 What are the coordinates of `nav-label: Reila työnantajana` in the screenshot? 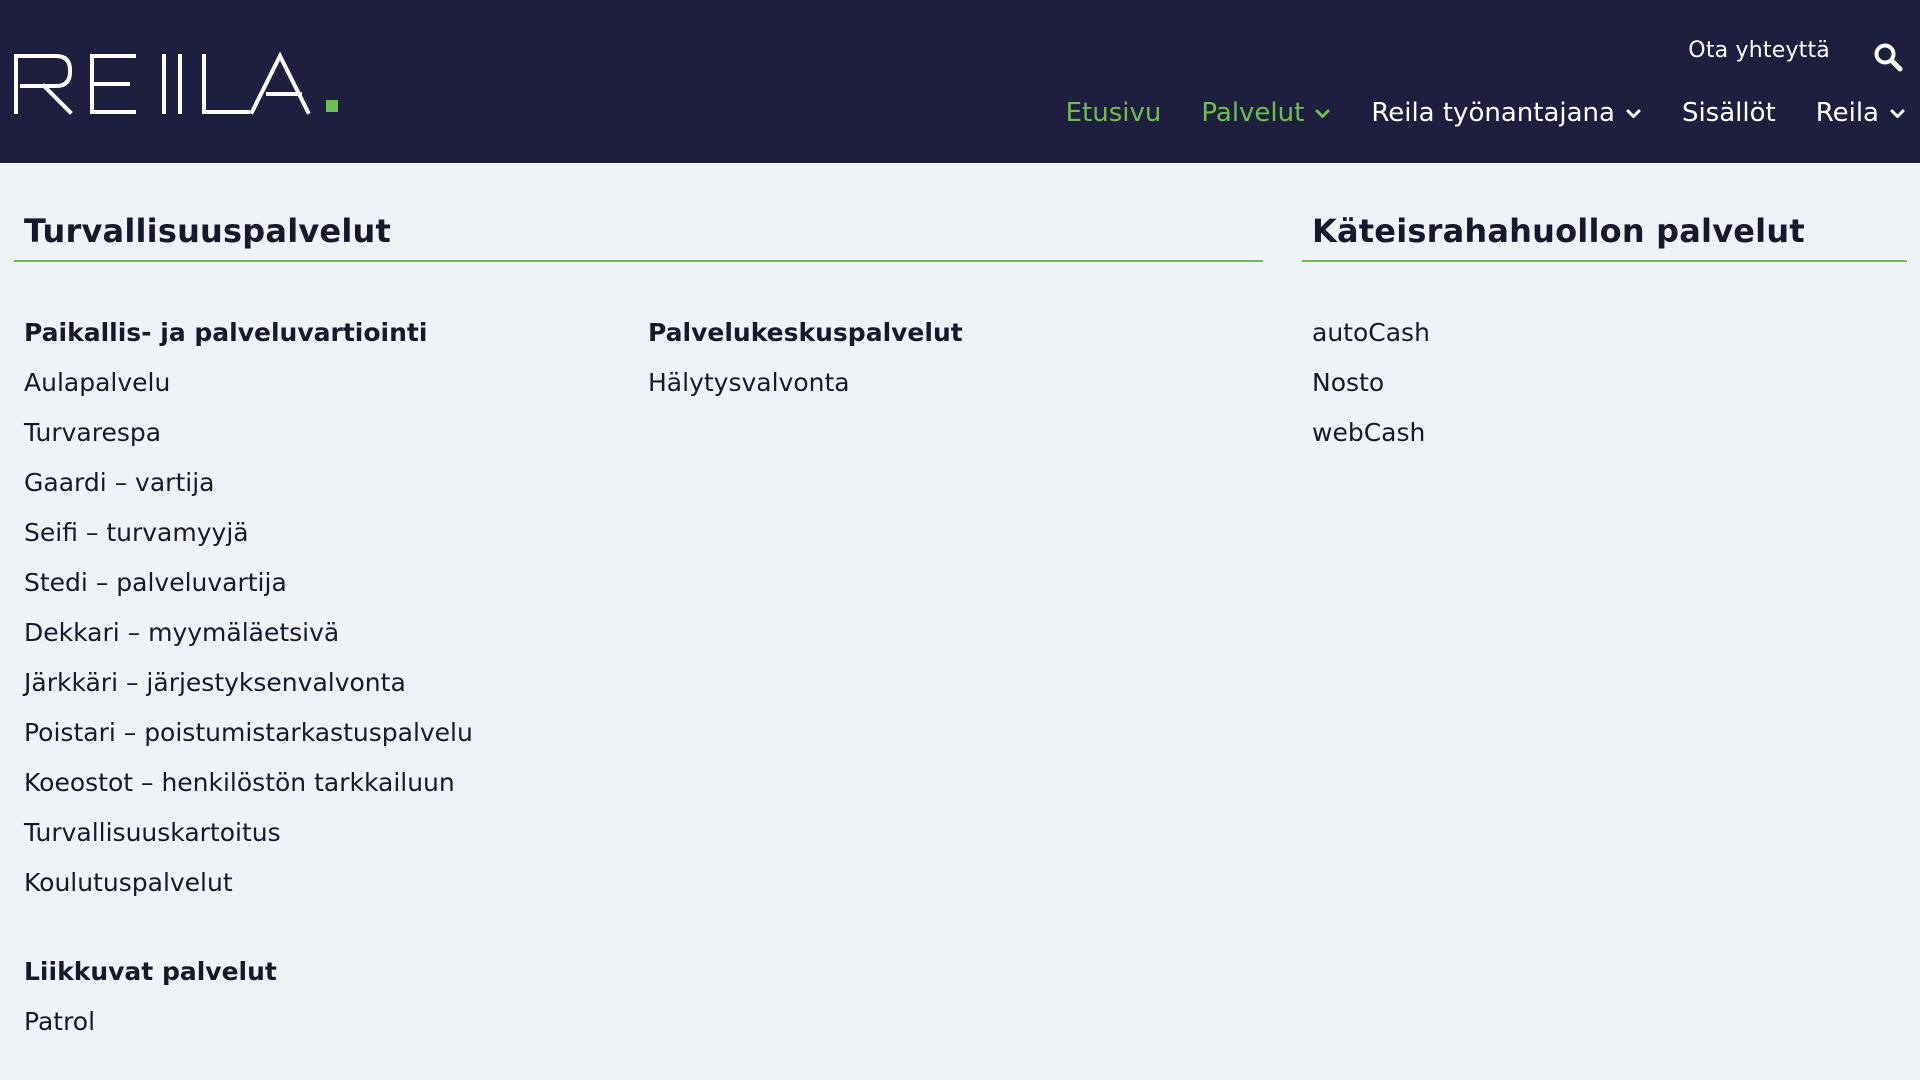 It's located at (1493, 113).